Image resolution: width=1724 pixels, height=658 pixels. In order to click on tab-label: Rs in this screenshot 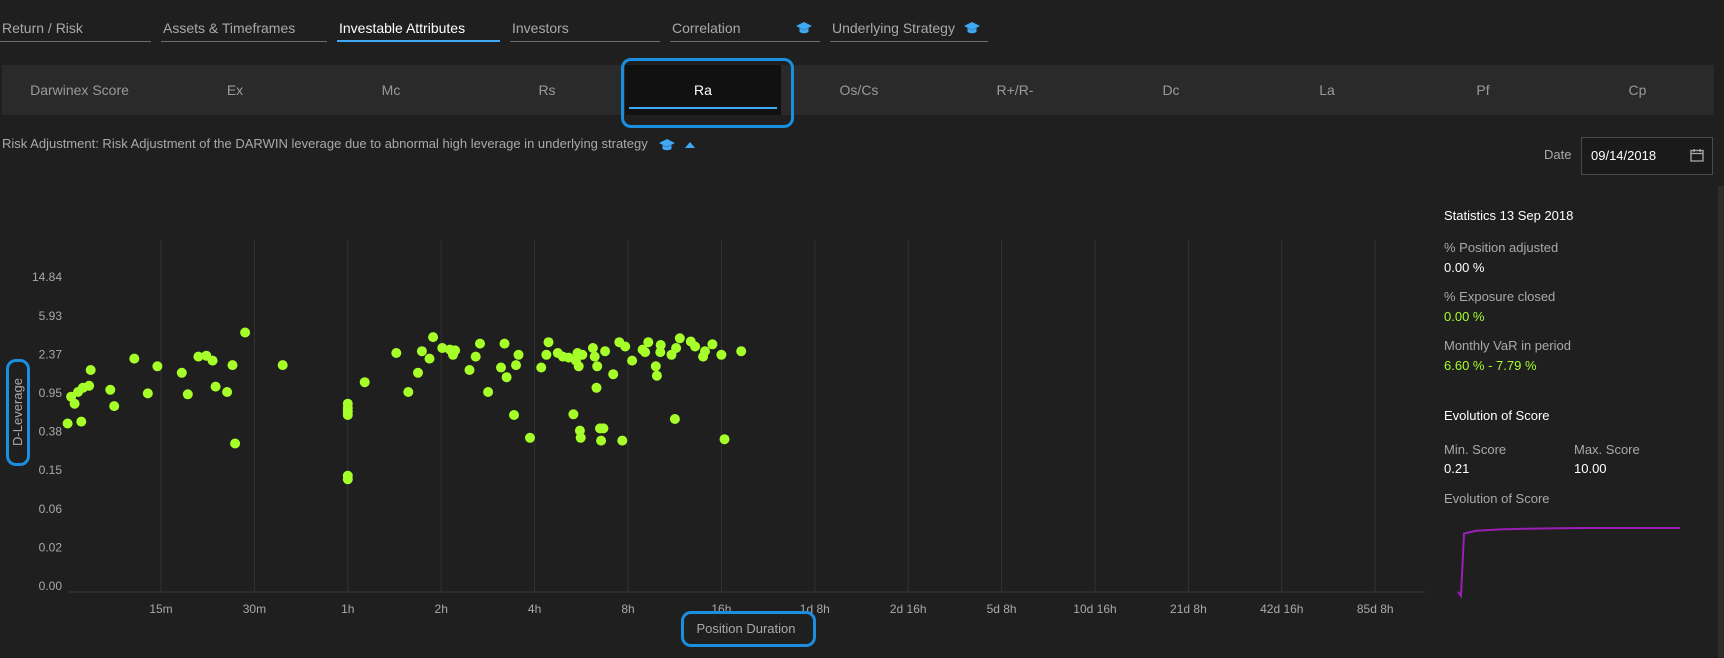, I will do `click(547, 90)`.